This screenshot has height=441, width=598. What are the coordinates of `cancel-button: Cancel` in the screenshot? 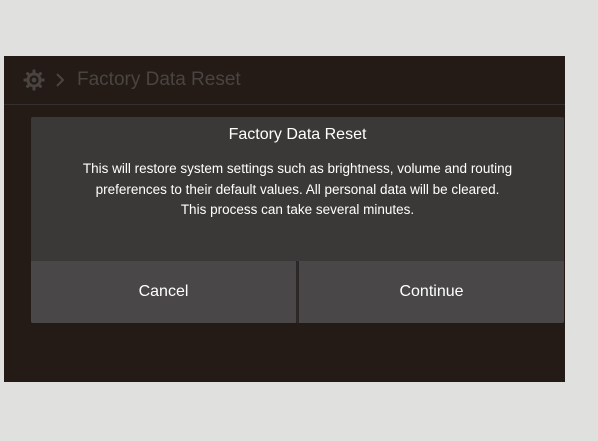 It's located at (163, 292).